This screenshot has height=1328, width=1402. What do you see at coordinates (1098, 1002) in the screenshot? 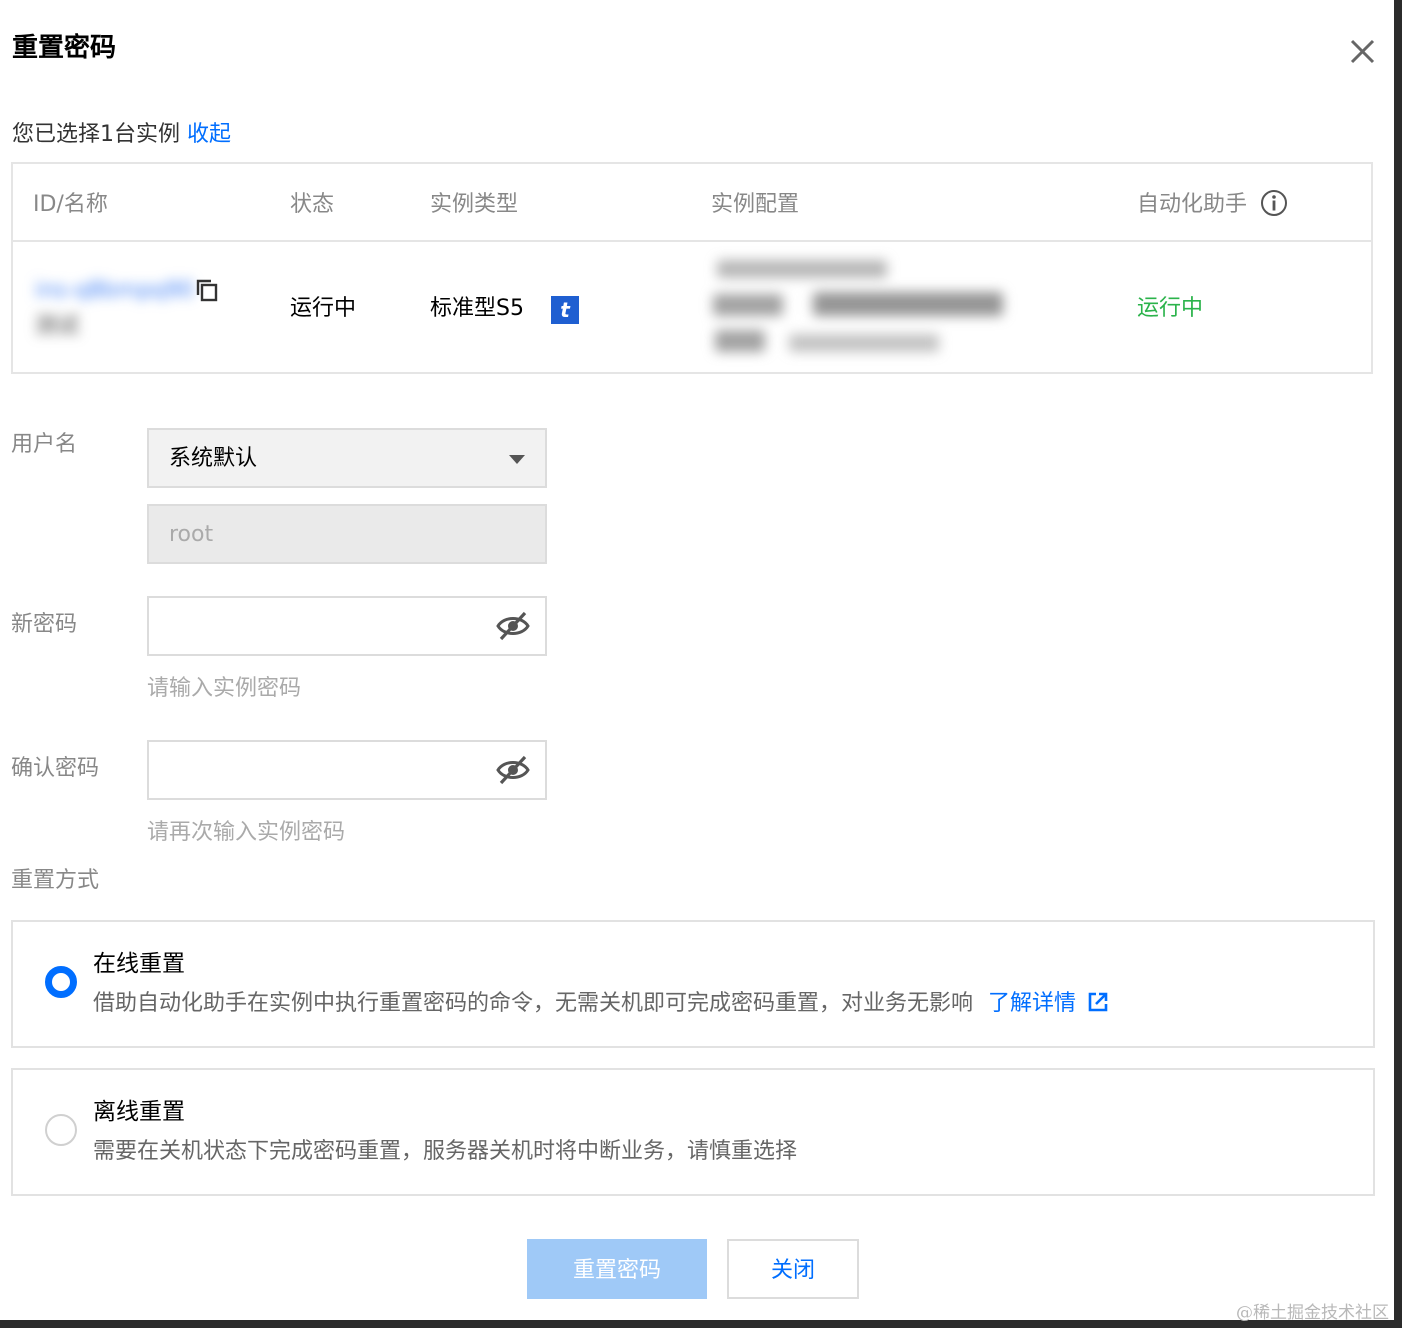
I see `external-link-icon` at bounding box center [1098, 1002].